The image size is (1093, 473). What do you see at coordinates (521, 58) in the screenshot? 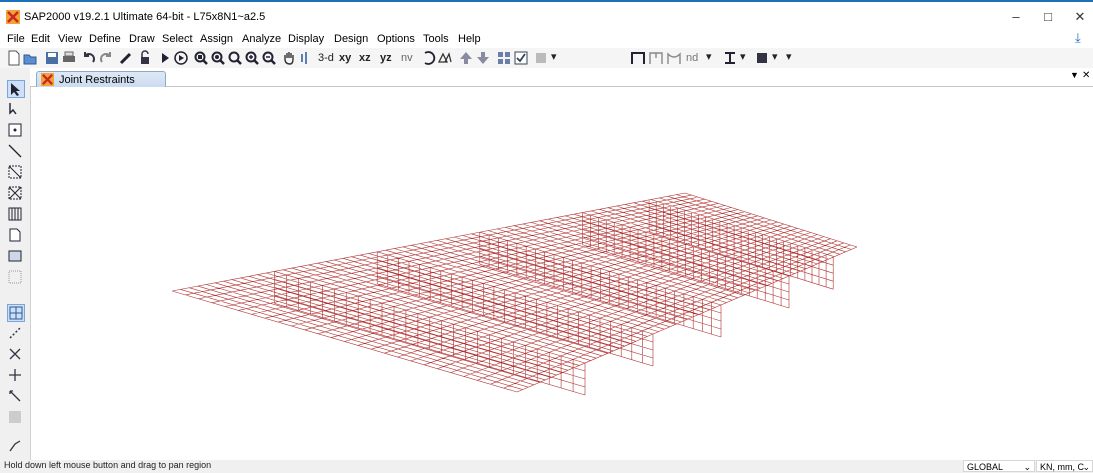
I see `set-display-options-icon` at bounding box center [521, 58].